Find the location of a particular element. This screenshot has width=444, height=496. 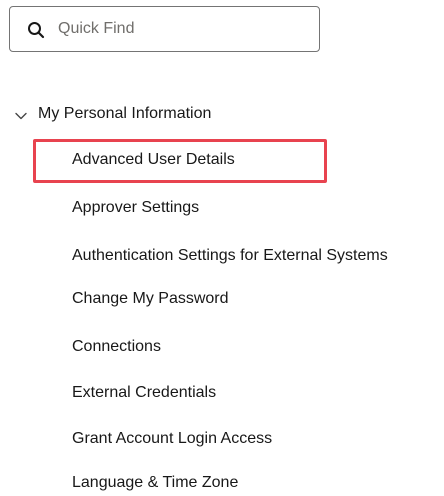

menu-item-connections: Connections is located at coordinates (116, 347).